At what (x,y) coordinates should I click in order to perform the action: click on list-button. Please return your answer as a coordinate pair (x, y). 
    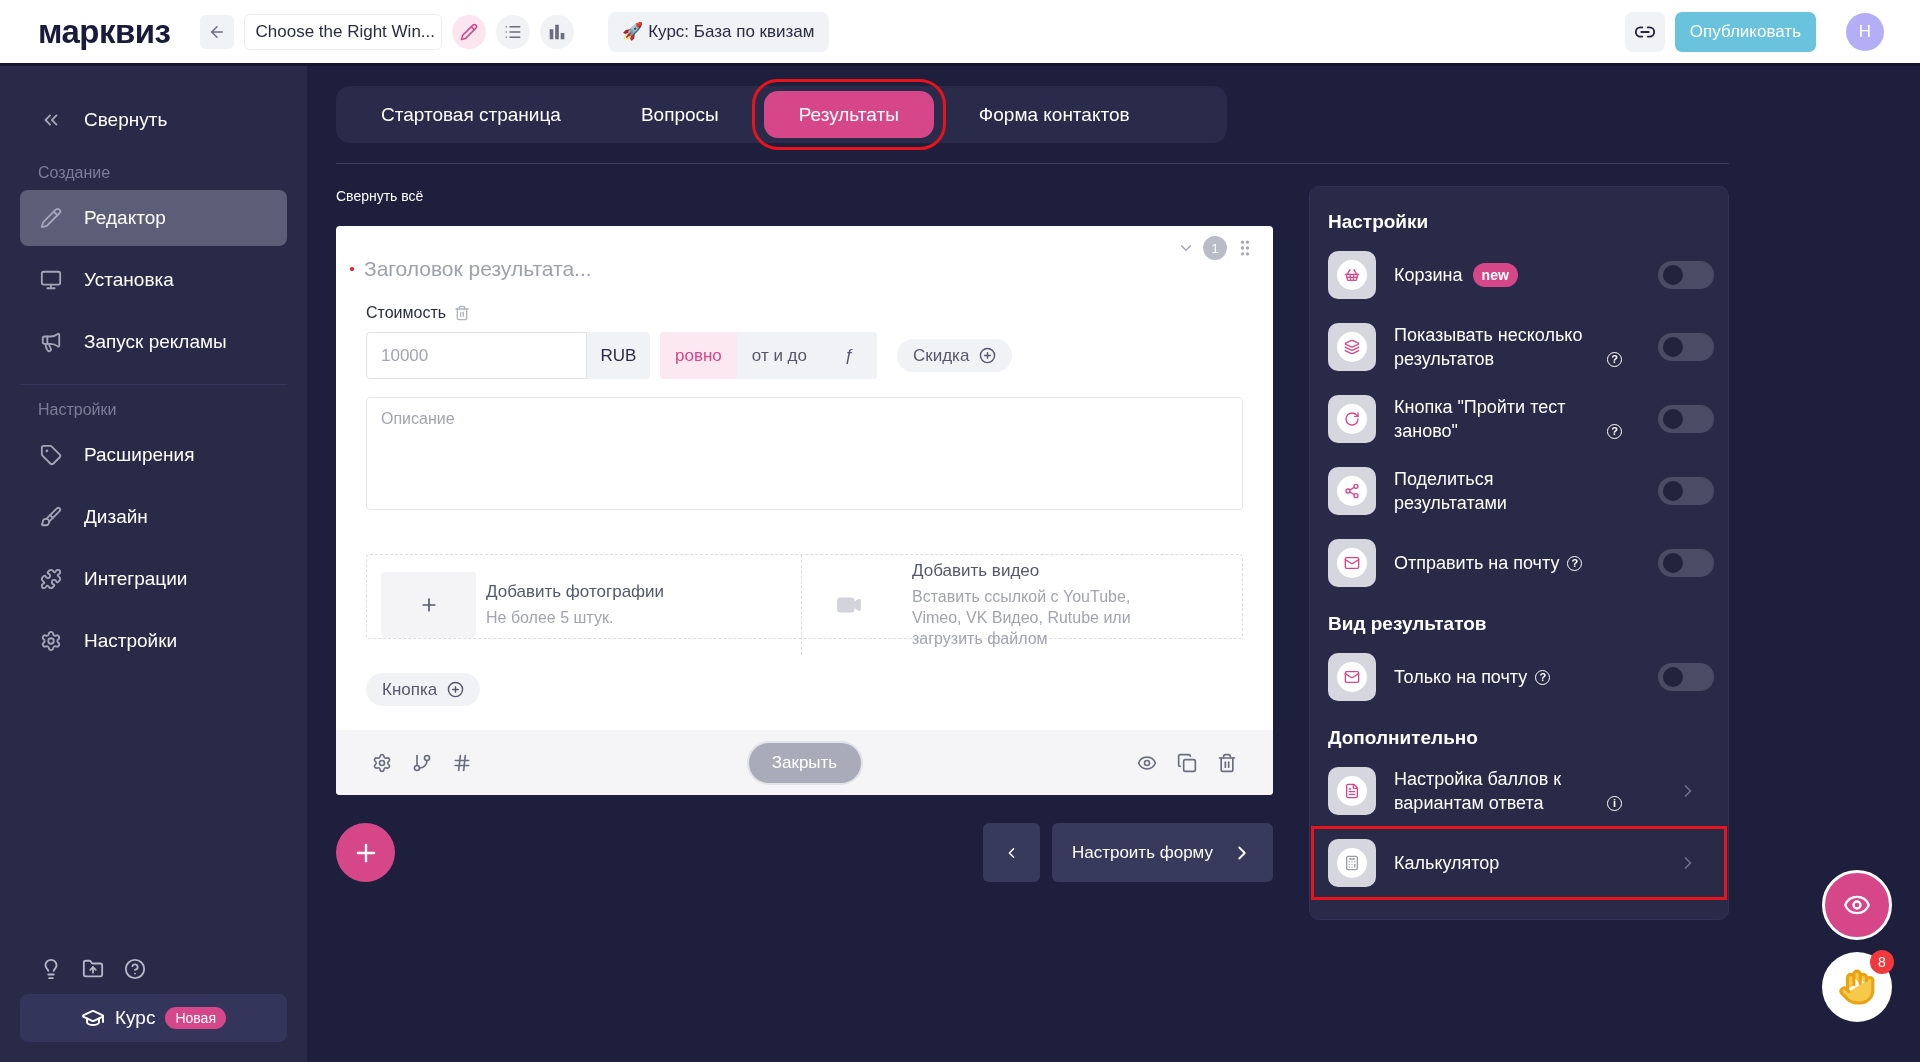
    Looking at the image, I should click on (513, 31).